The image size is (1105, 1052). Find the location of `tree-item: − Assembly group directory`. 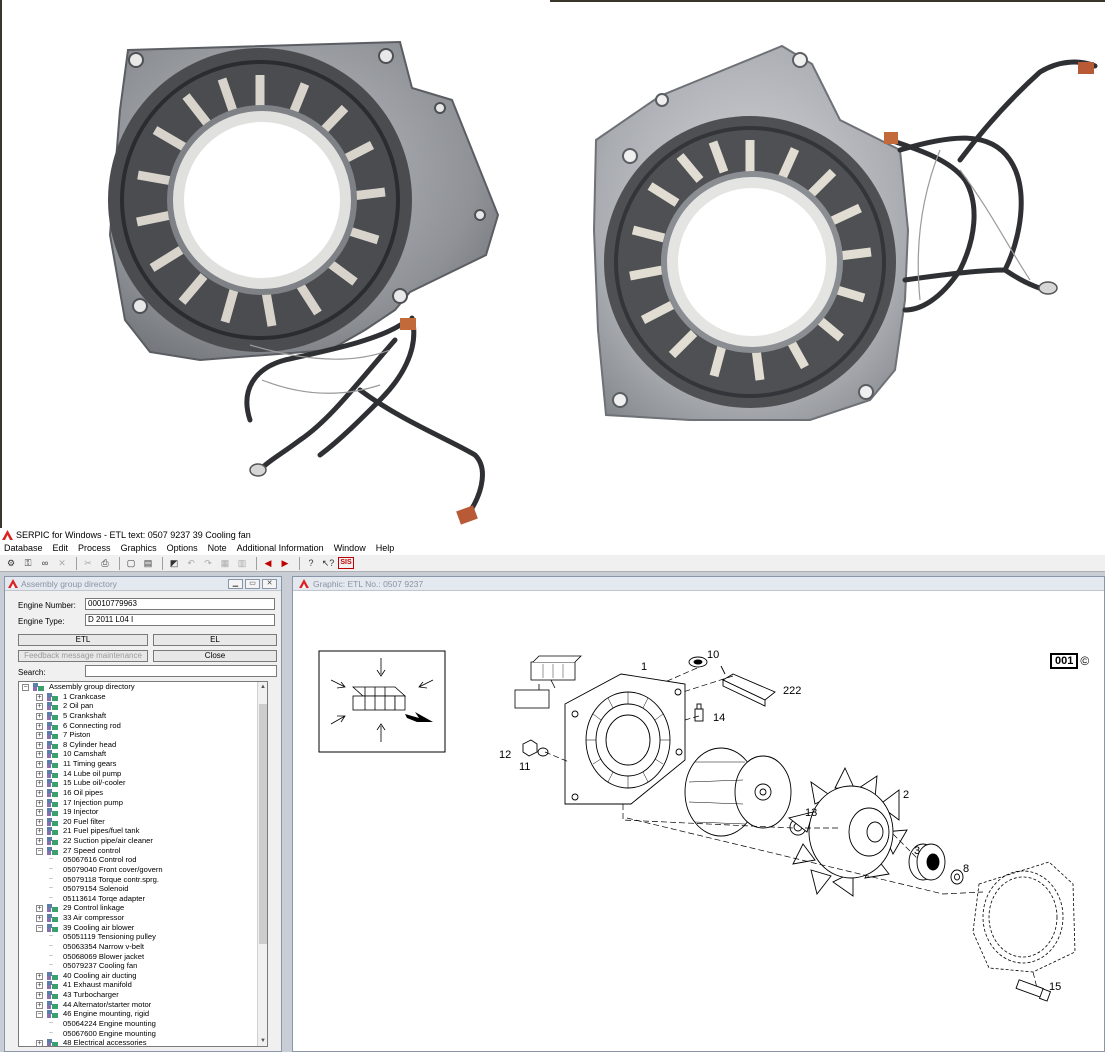

tree-item: − Assembly group directory is located at coordinates (143, 687).